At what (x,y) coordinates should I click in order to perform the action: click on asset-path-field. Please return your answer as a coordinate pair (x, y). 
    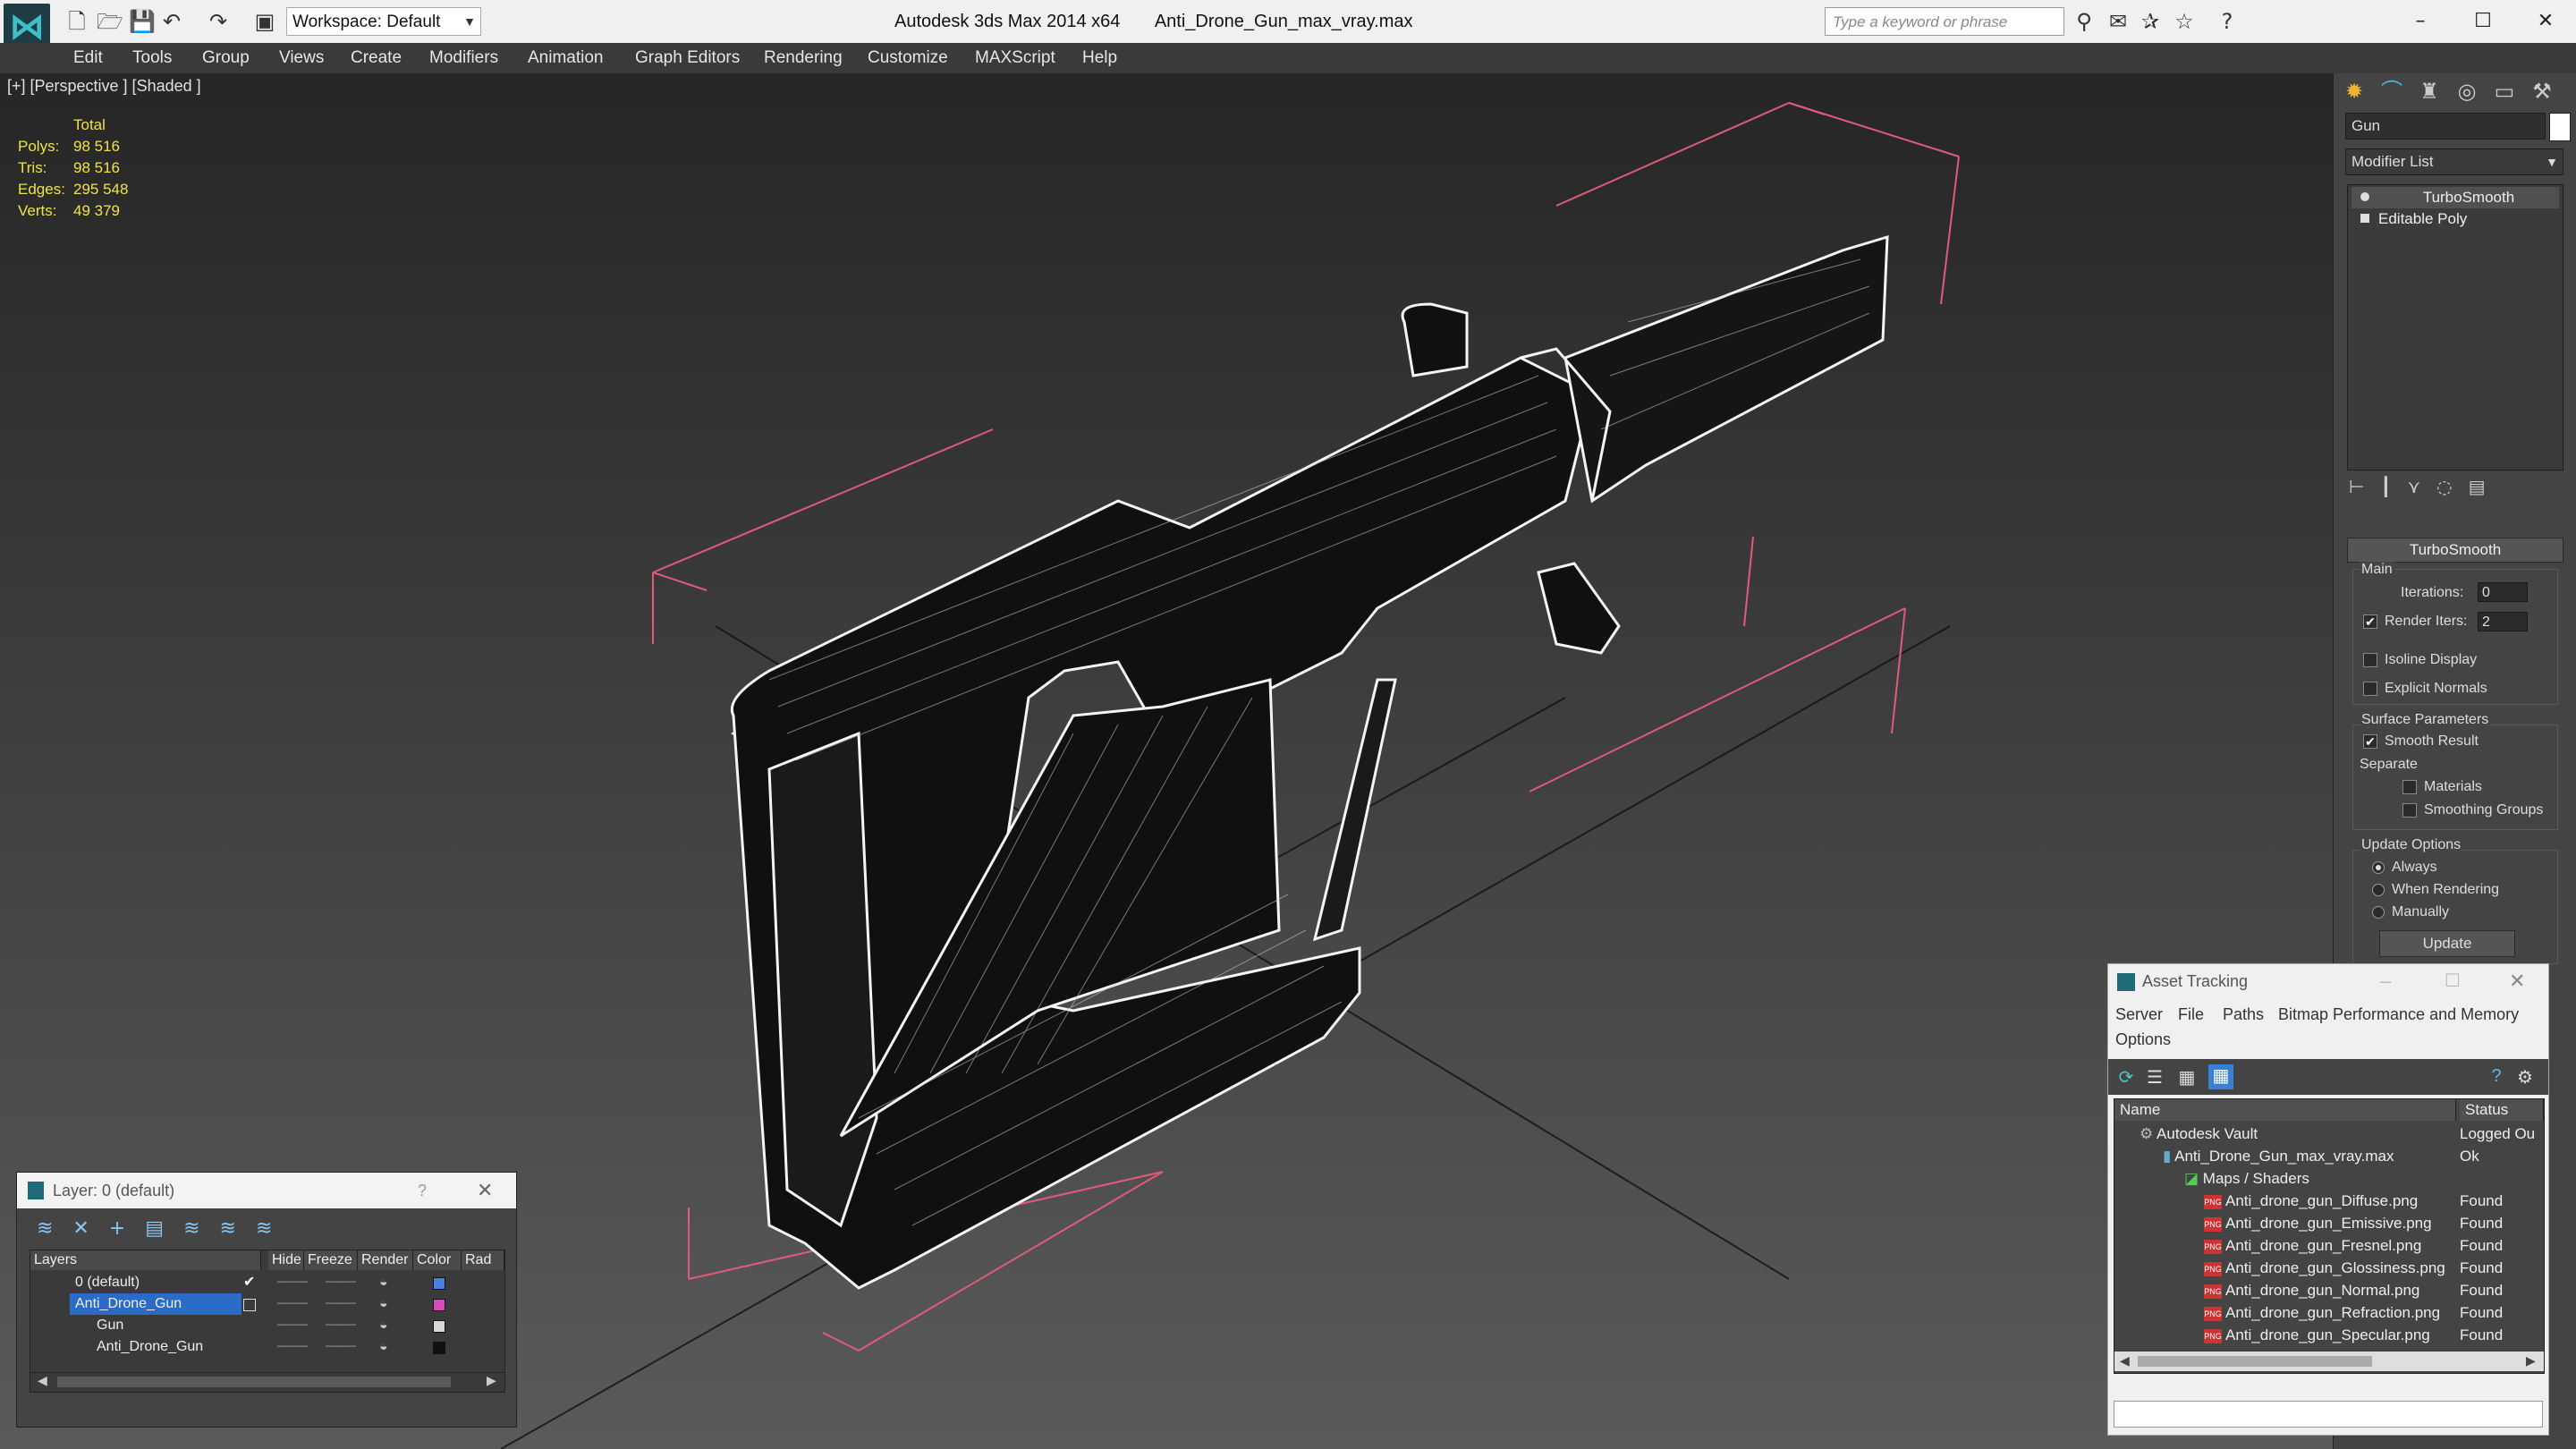
    Looking at the image, I should click on (2328, 1414).